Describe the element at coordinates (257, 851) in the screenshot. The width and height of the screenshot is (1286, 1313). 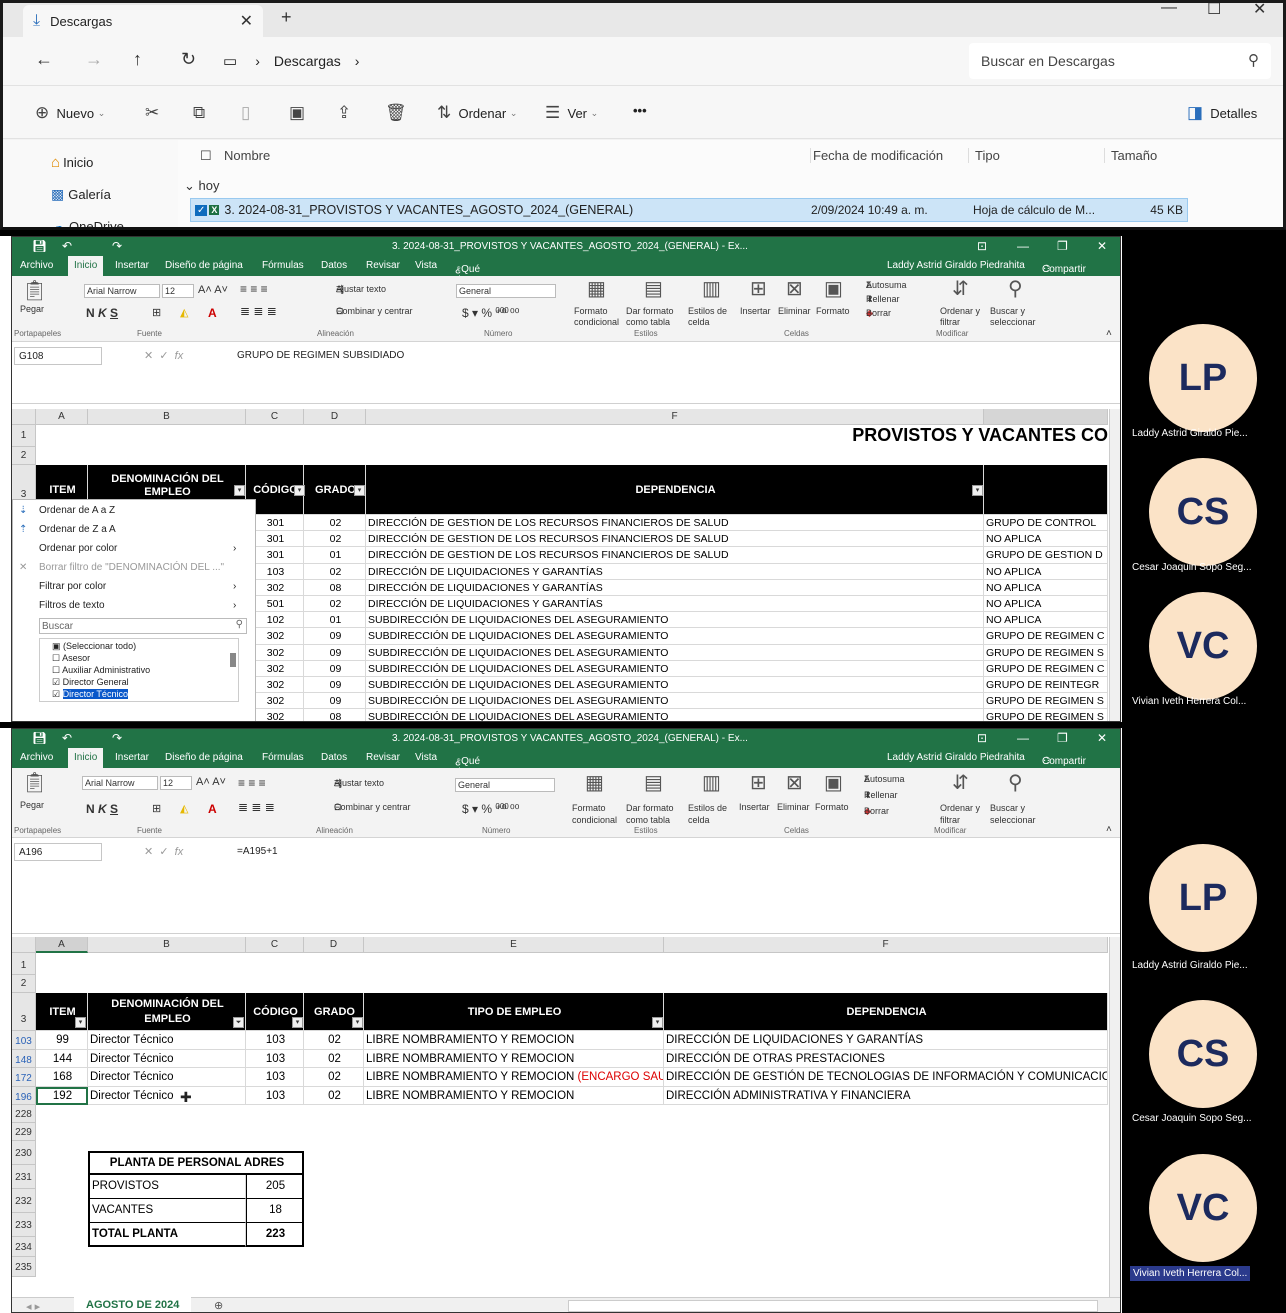
I see `formula-input: =A195+1` at that location.